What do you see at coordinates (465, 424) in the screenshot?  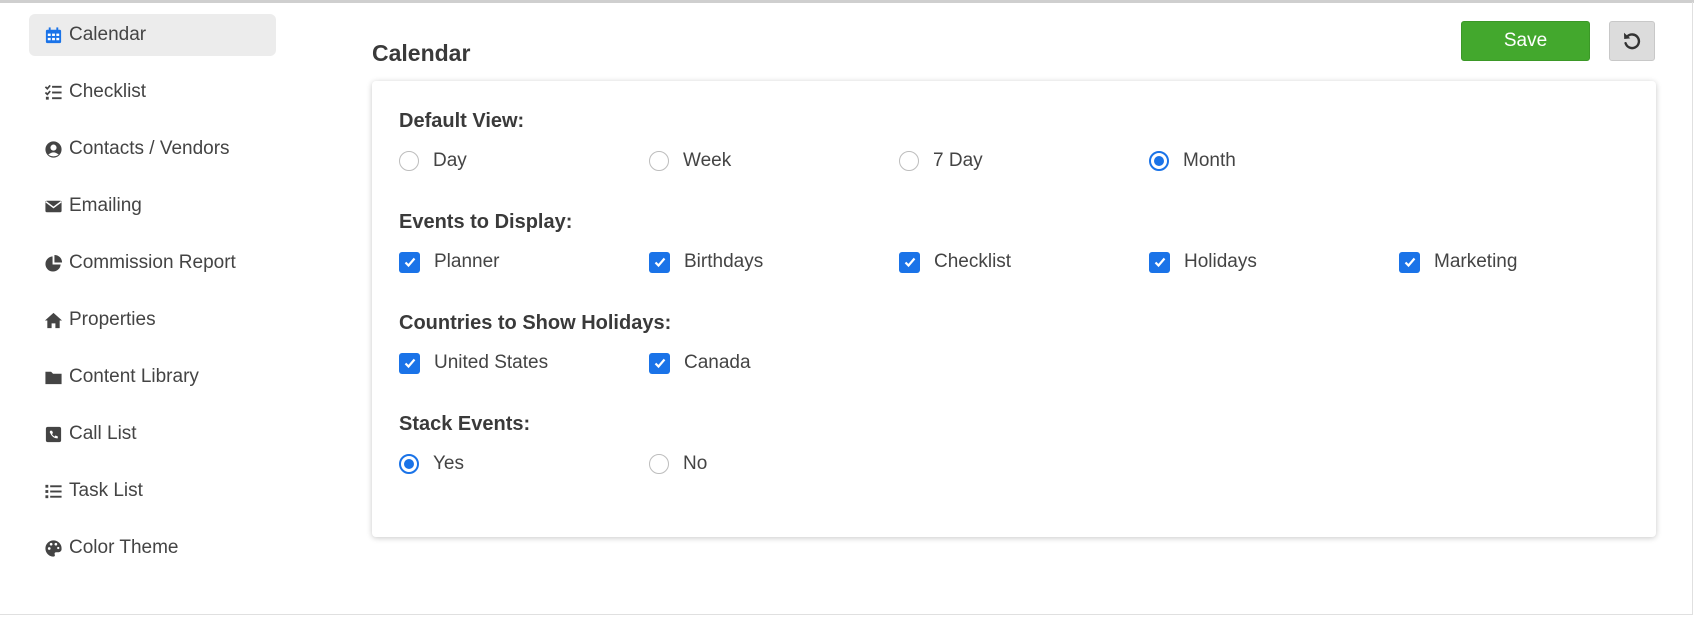 I see `stack-events-label: Stack Events:` at bounding box center [465, 424].